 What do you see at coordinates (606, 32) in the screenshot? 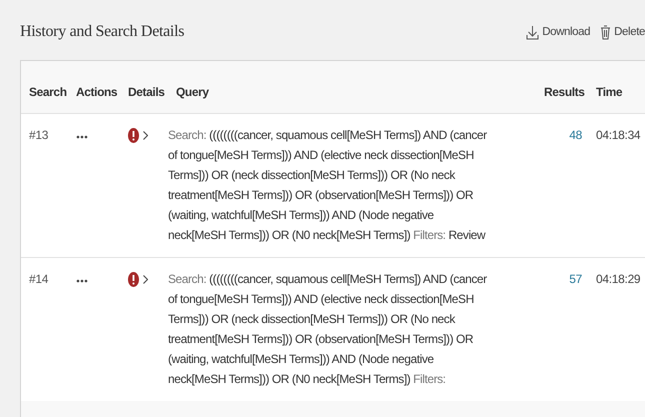
I see `trash-icon` at bounding box center [606, 32].